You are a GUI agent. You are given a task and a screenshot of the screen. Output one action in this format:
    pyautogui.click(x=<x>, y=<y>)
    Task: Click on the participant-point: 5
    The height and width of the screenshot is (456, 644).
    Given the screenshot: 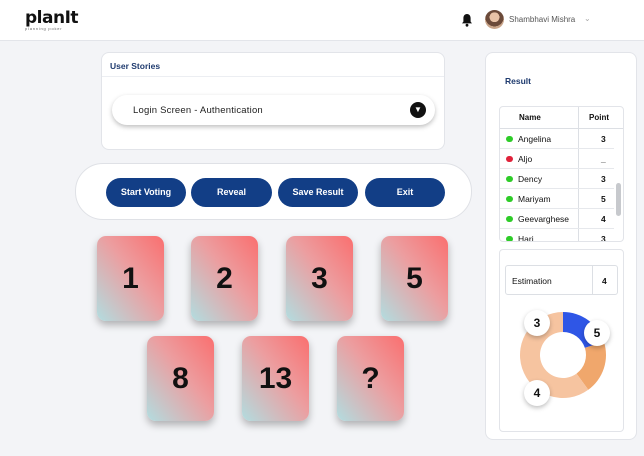 What is the action you would take?
    pyautogui.click(x=603, y=199)
    